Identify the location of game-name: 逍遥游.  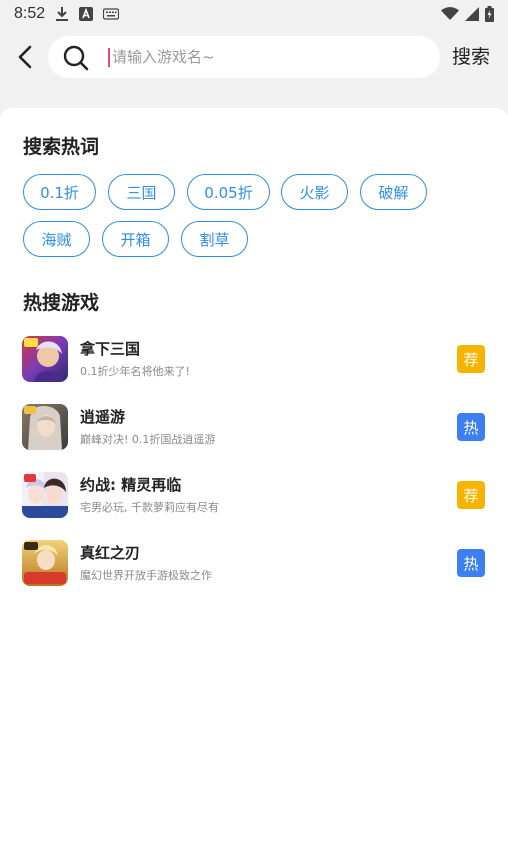
(103, 417).